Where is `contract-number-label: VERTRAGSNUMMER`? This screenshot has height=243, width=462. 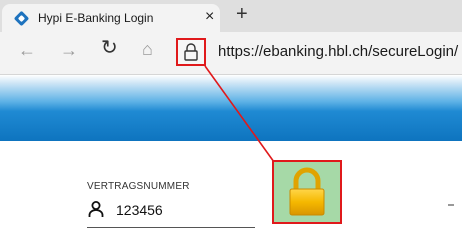
contract-number-label: VERTRAGSNUMMER is located at coordinates (138, 186).